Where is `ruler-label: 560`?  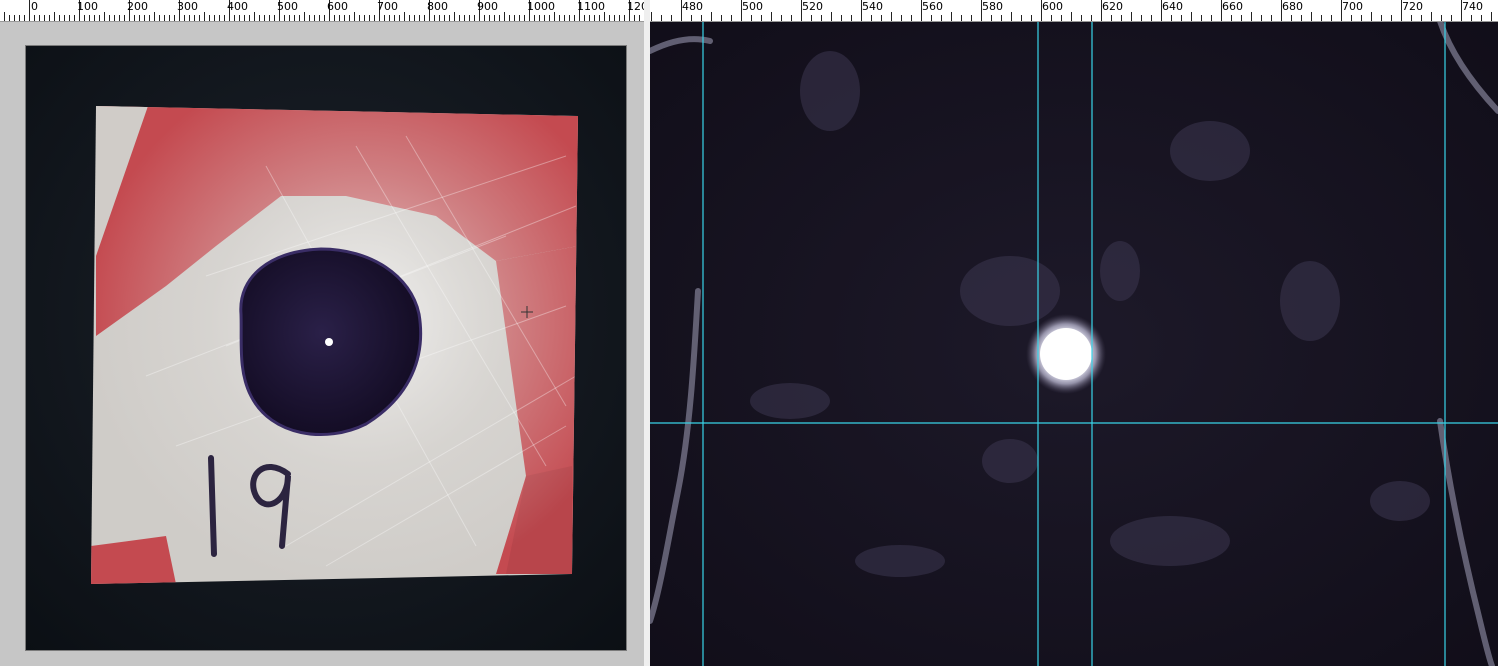 ruler-label: 560 is located at coordinates (932, 6).